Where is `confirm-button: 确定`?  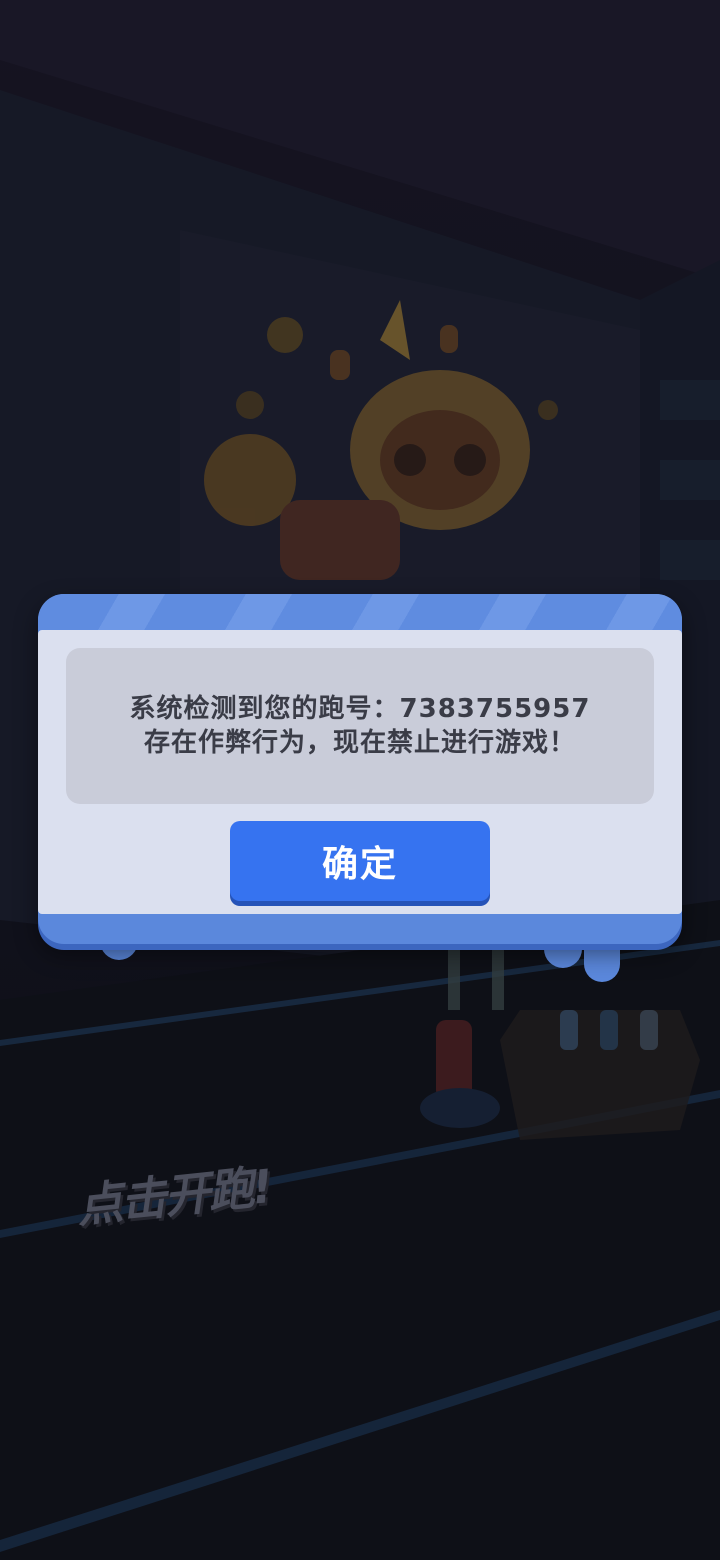
confirm-button: 确定 is located at coordinates (360, 861).